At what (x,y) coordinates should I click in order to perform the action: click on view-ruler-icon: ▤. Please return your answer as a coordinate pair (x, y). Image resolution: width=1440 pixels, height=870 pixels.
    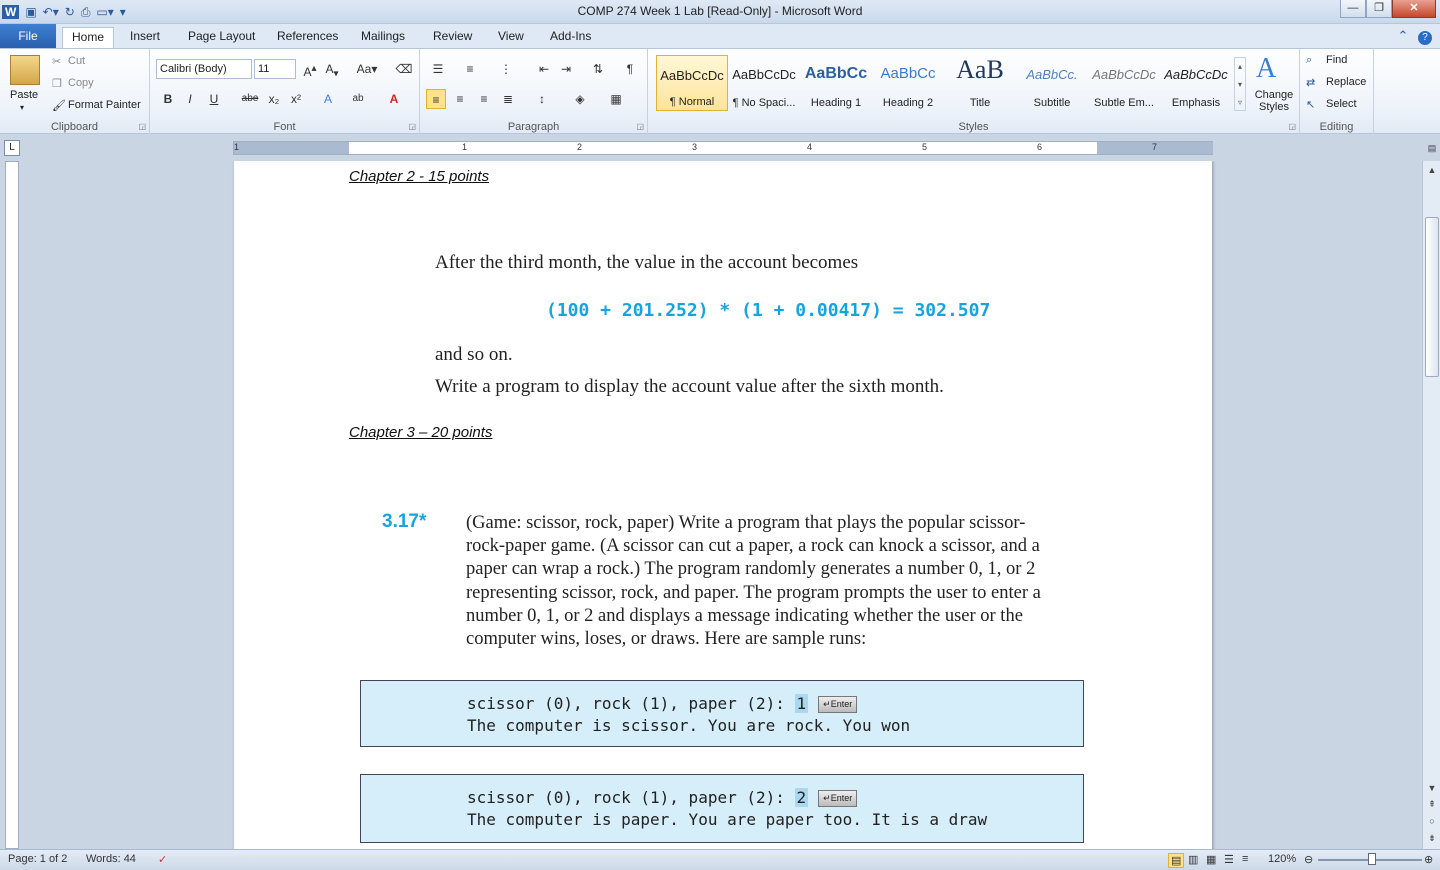
    Looking at the image, I should click on (1431, 148).